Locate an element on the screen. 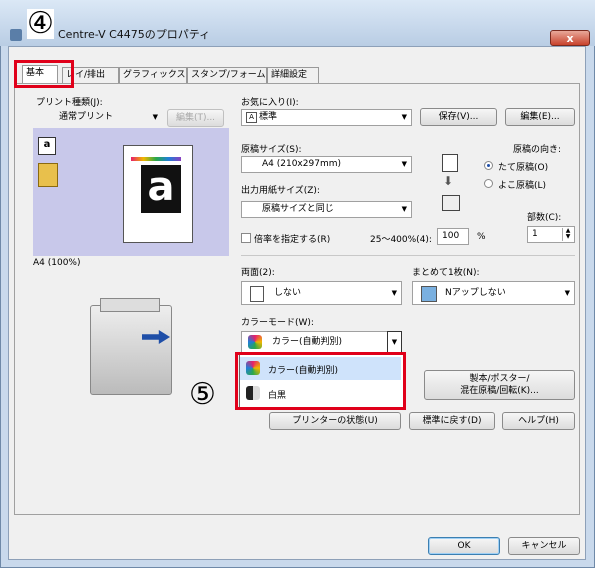 This screenshot has width=595, height=568. output-size-value: 原稿サイズと同じ is located at coordinates (298, 209).